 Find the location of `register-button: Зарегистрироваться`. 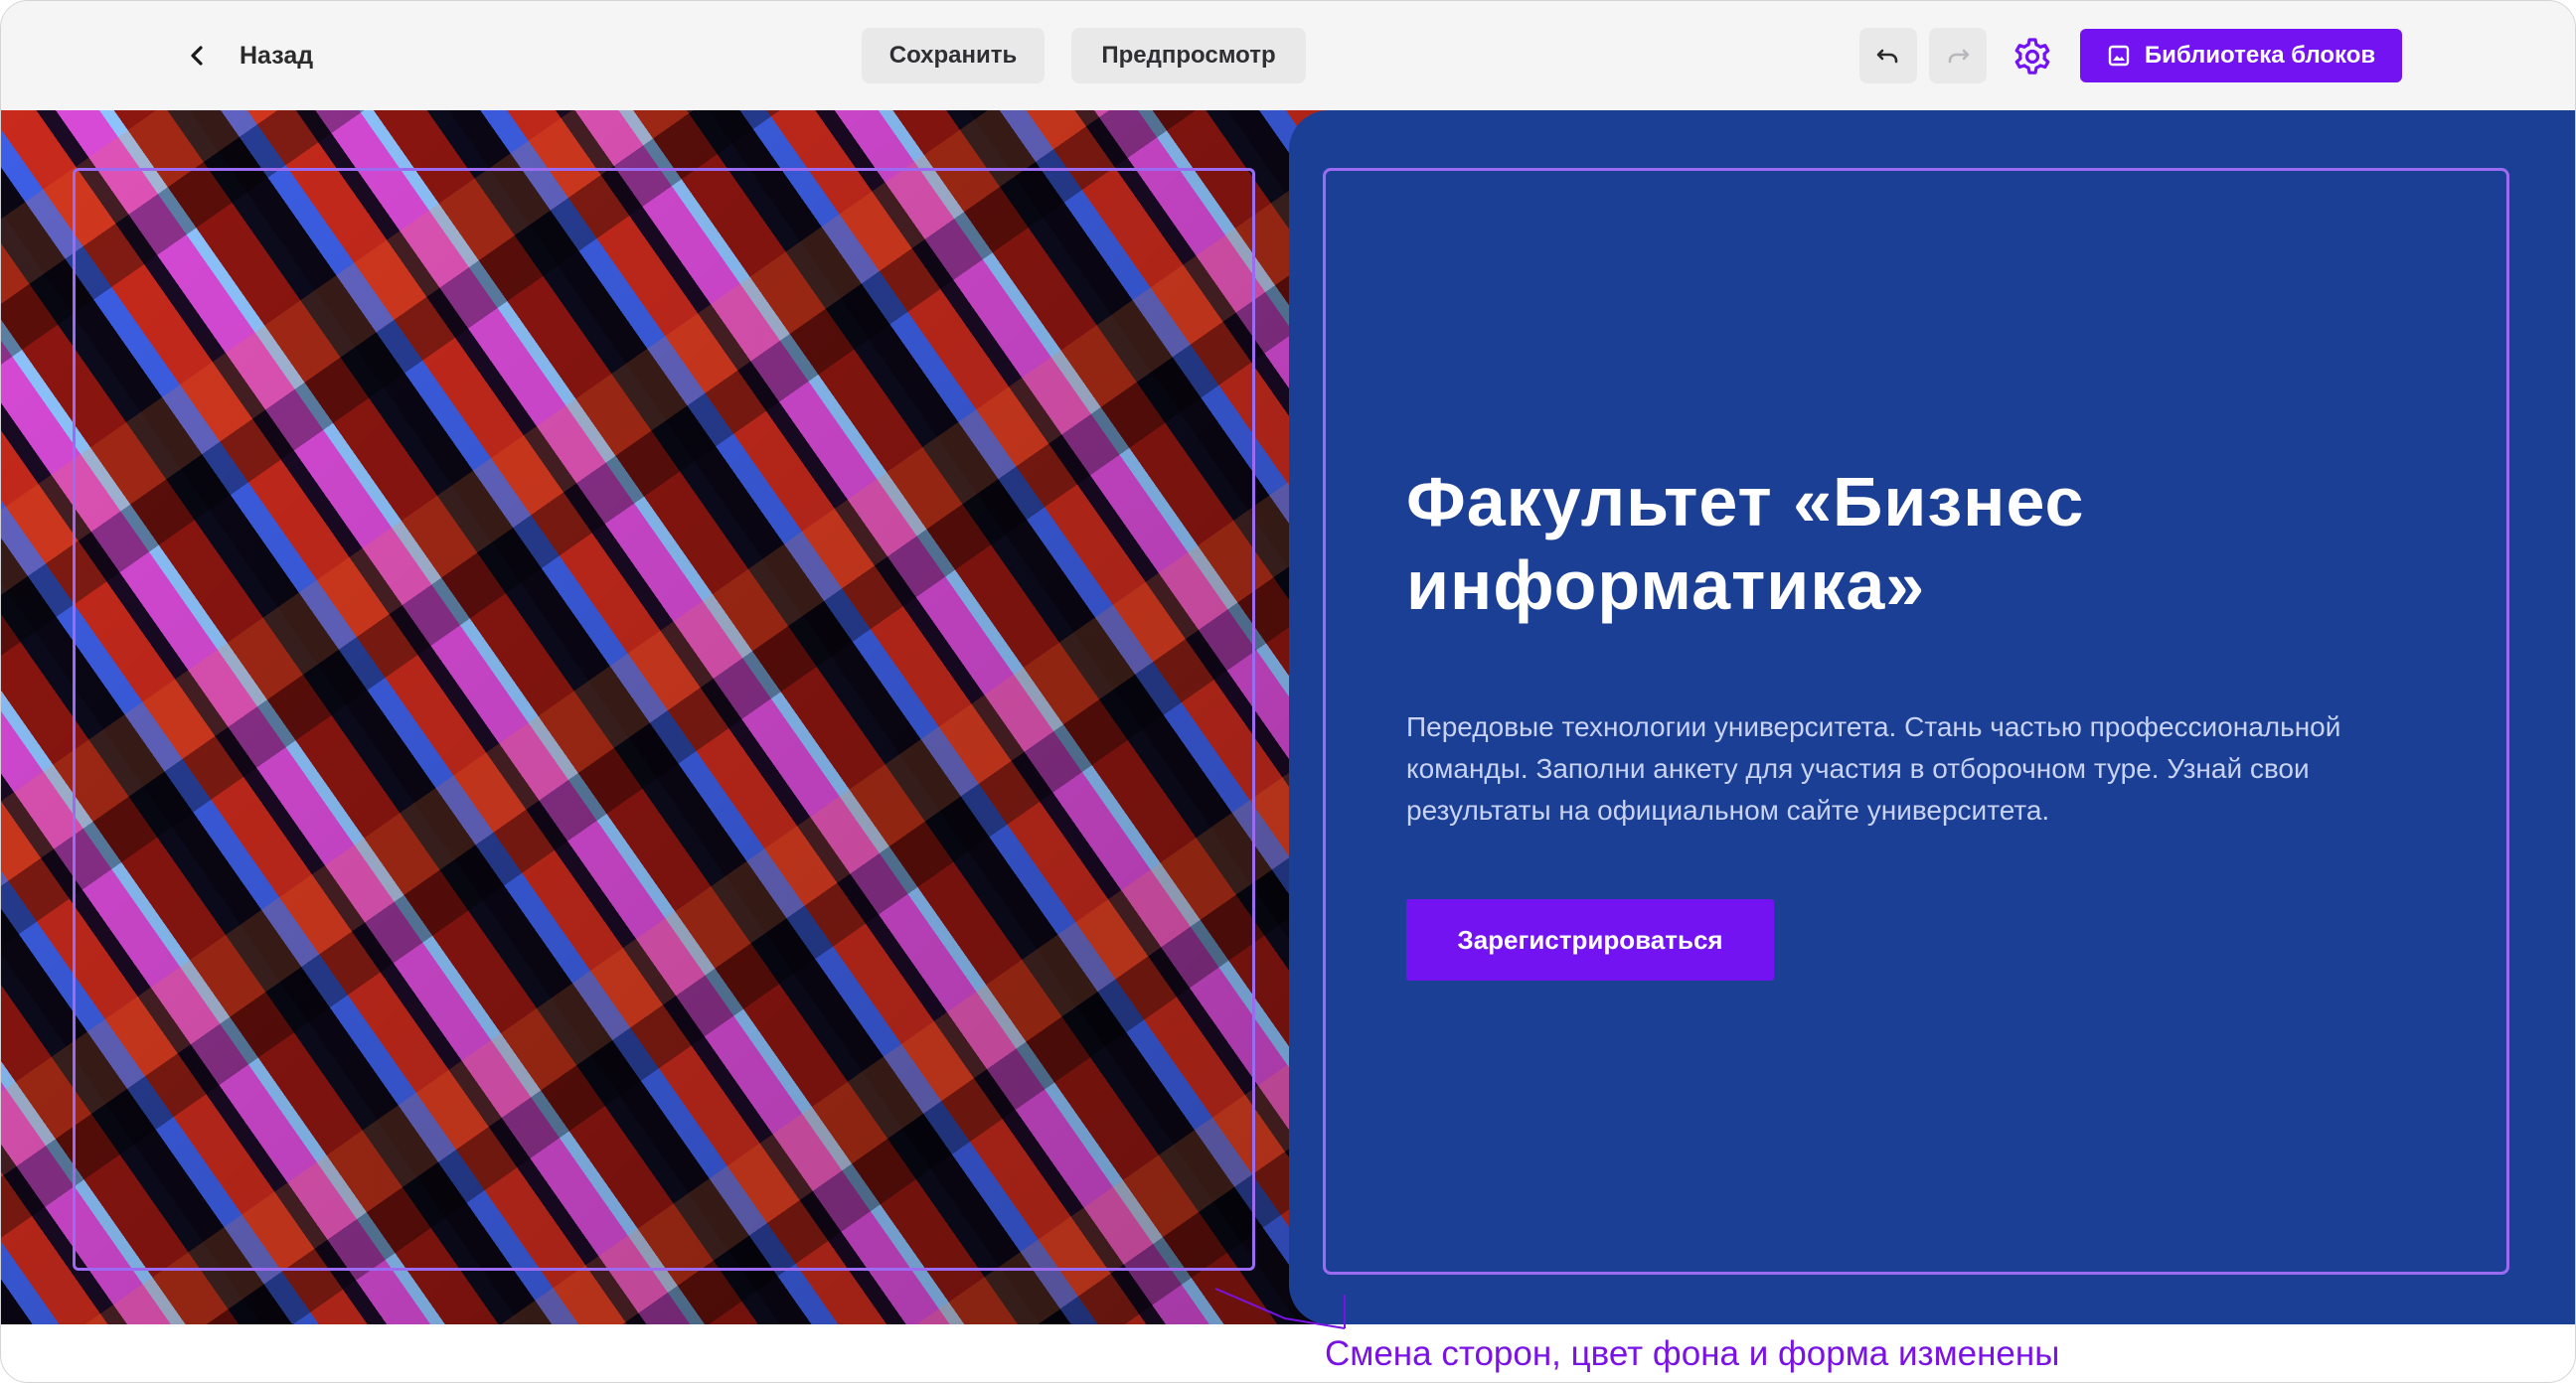

register-button: Зарегистрироваться is located at coordinates (1590, 940).